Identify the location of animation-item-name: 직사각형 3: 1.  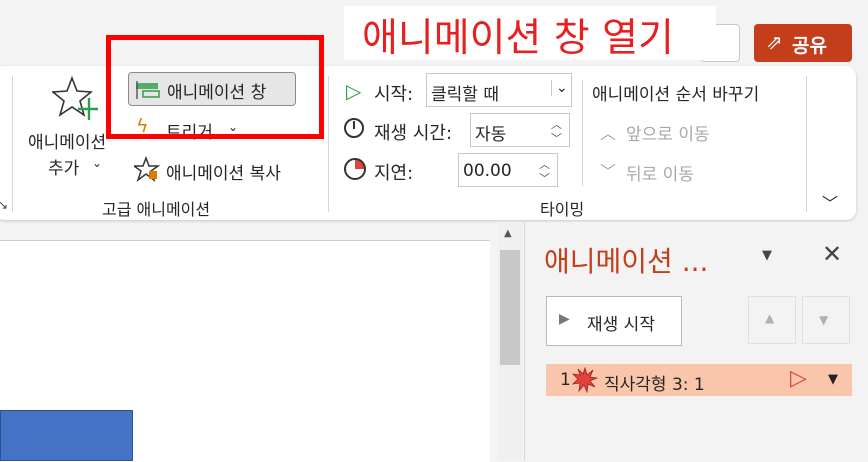
(654, 385).